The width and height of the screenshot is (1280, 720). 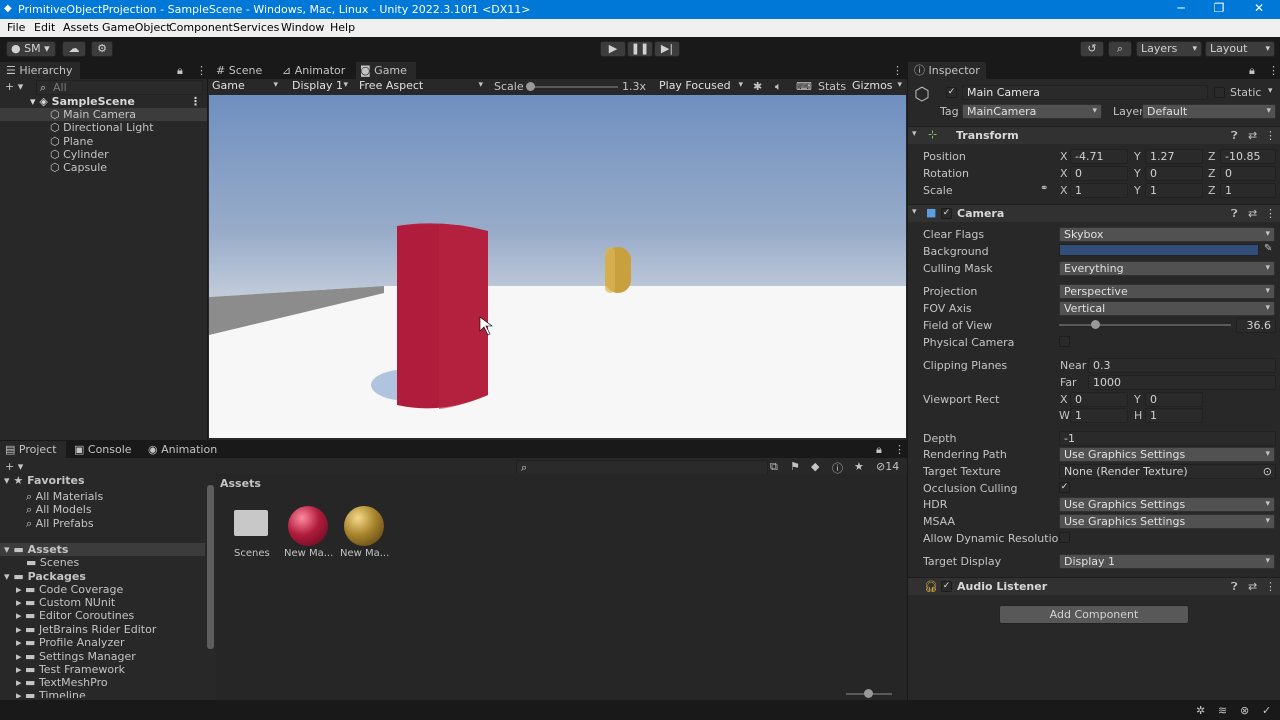 I want to click on tag-dropdown: MainCamera, so click(x=1032, y=111).